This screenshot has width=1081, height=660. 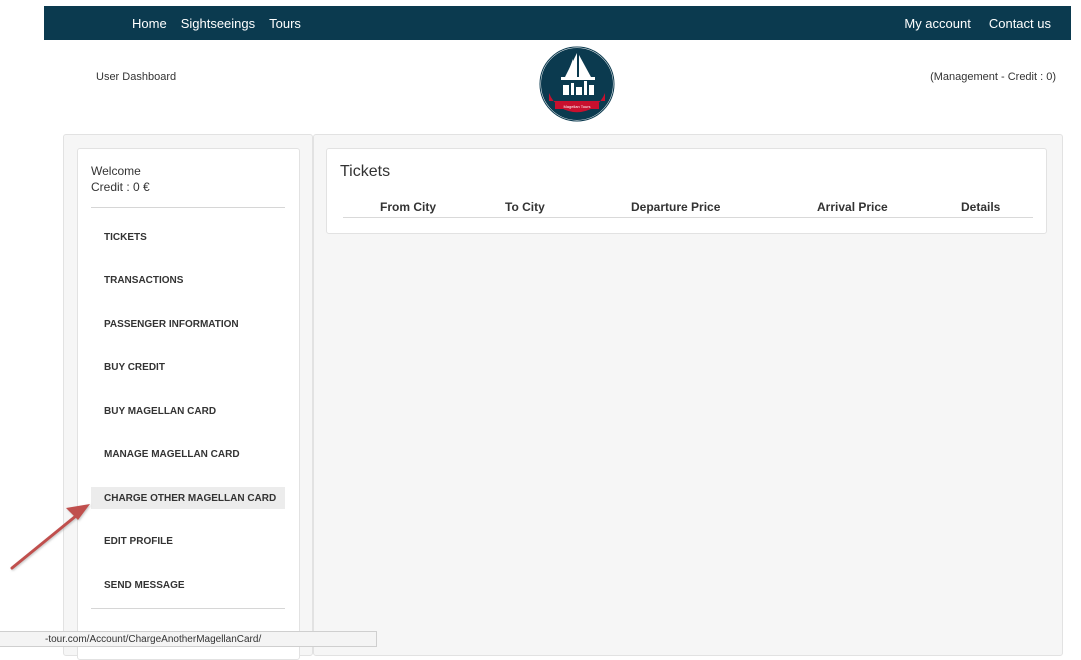 I want to click on nav-right: My account Contact us, so click(x=968, y=23).